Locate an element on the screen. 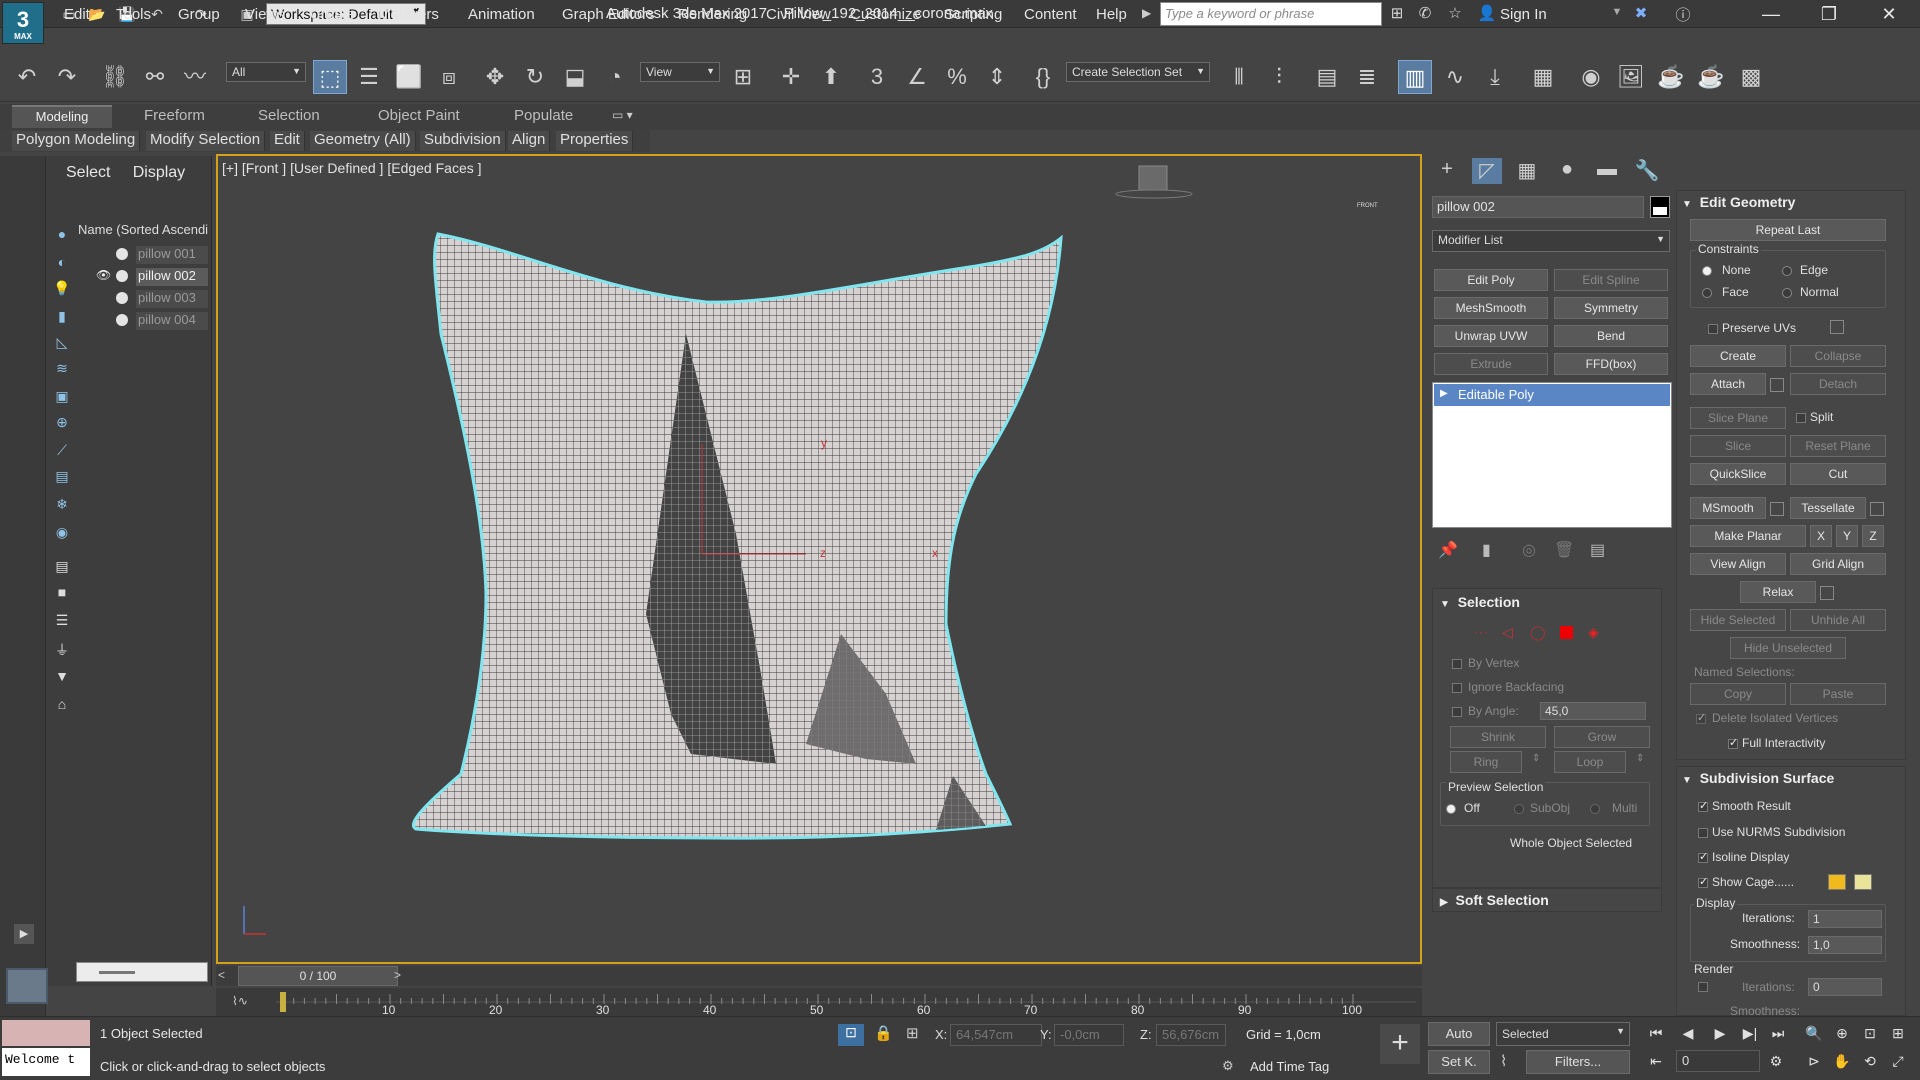 This screenshot has width=1920, height=1080. zoom-extents-all-icon: ⊞ is located at coordinates (1898, 1033).